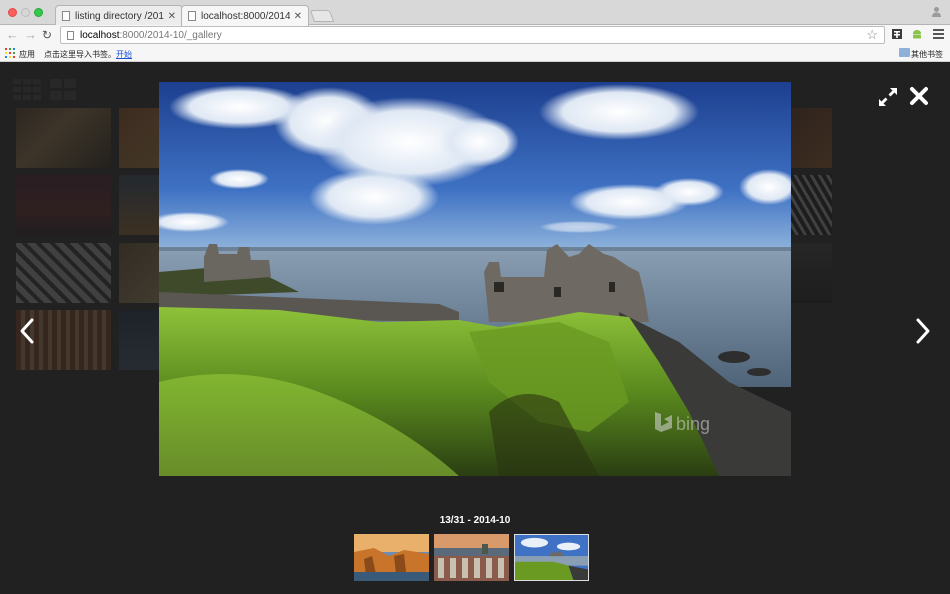 This screenshot has height=594, width=950. Describe the element at coordinates (472, 35) in the screenshot. I see `address-bar: localhost:8000/2014-10/_gallery ☆` at that location.